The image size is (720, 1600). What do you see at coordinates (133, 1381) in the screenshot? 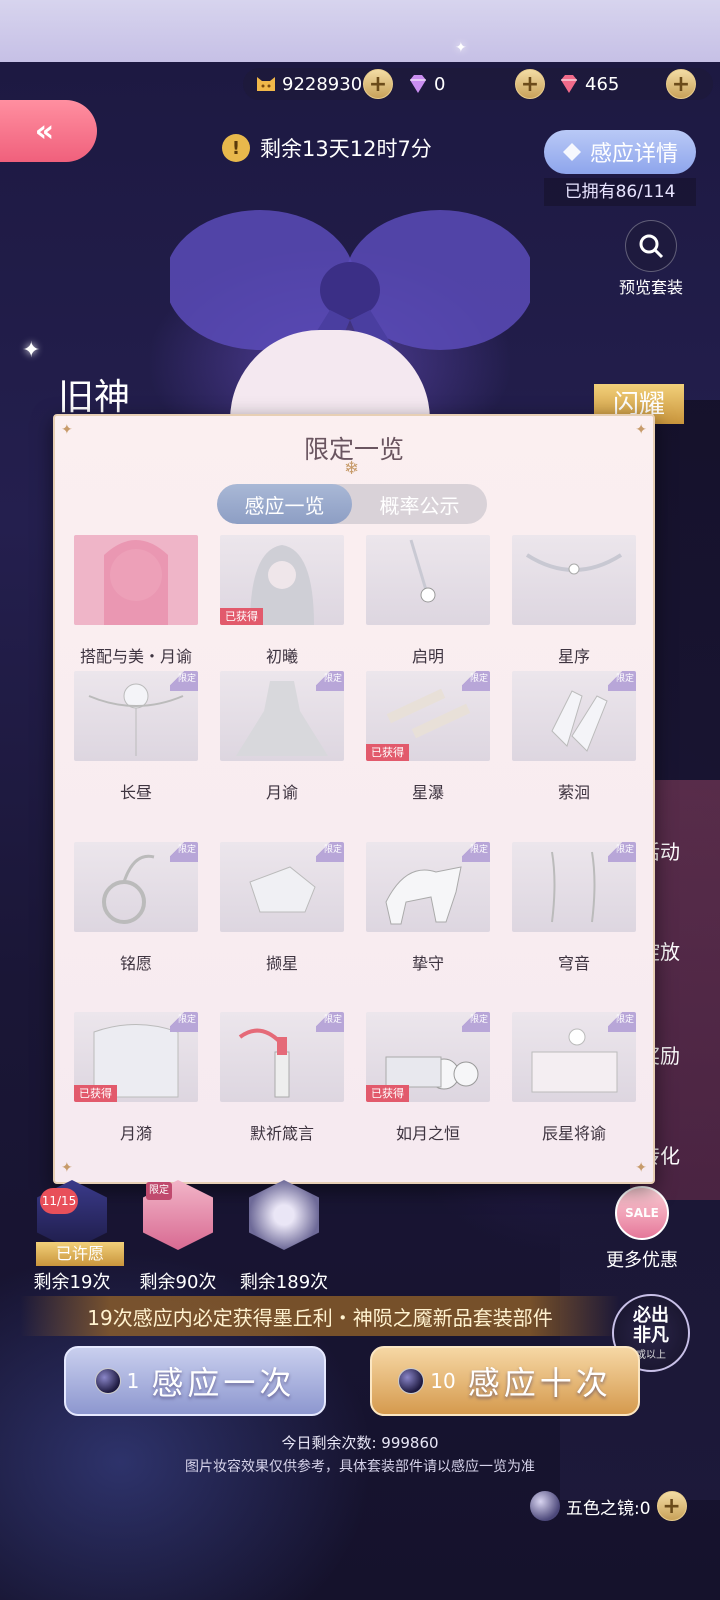
I see `draw-once-cost: 1` at bounding box center [133, 1381].